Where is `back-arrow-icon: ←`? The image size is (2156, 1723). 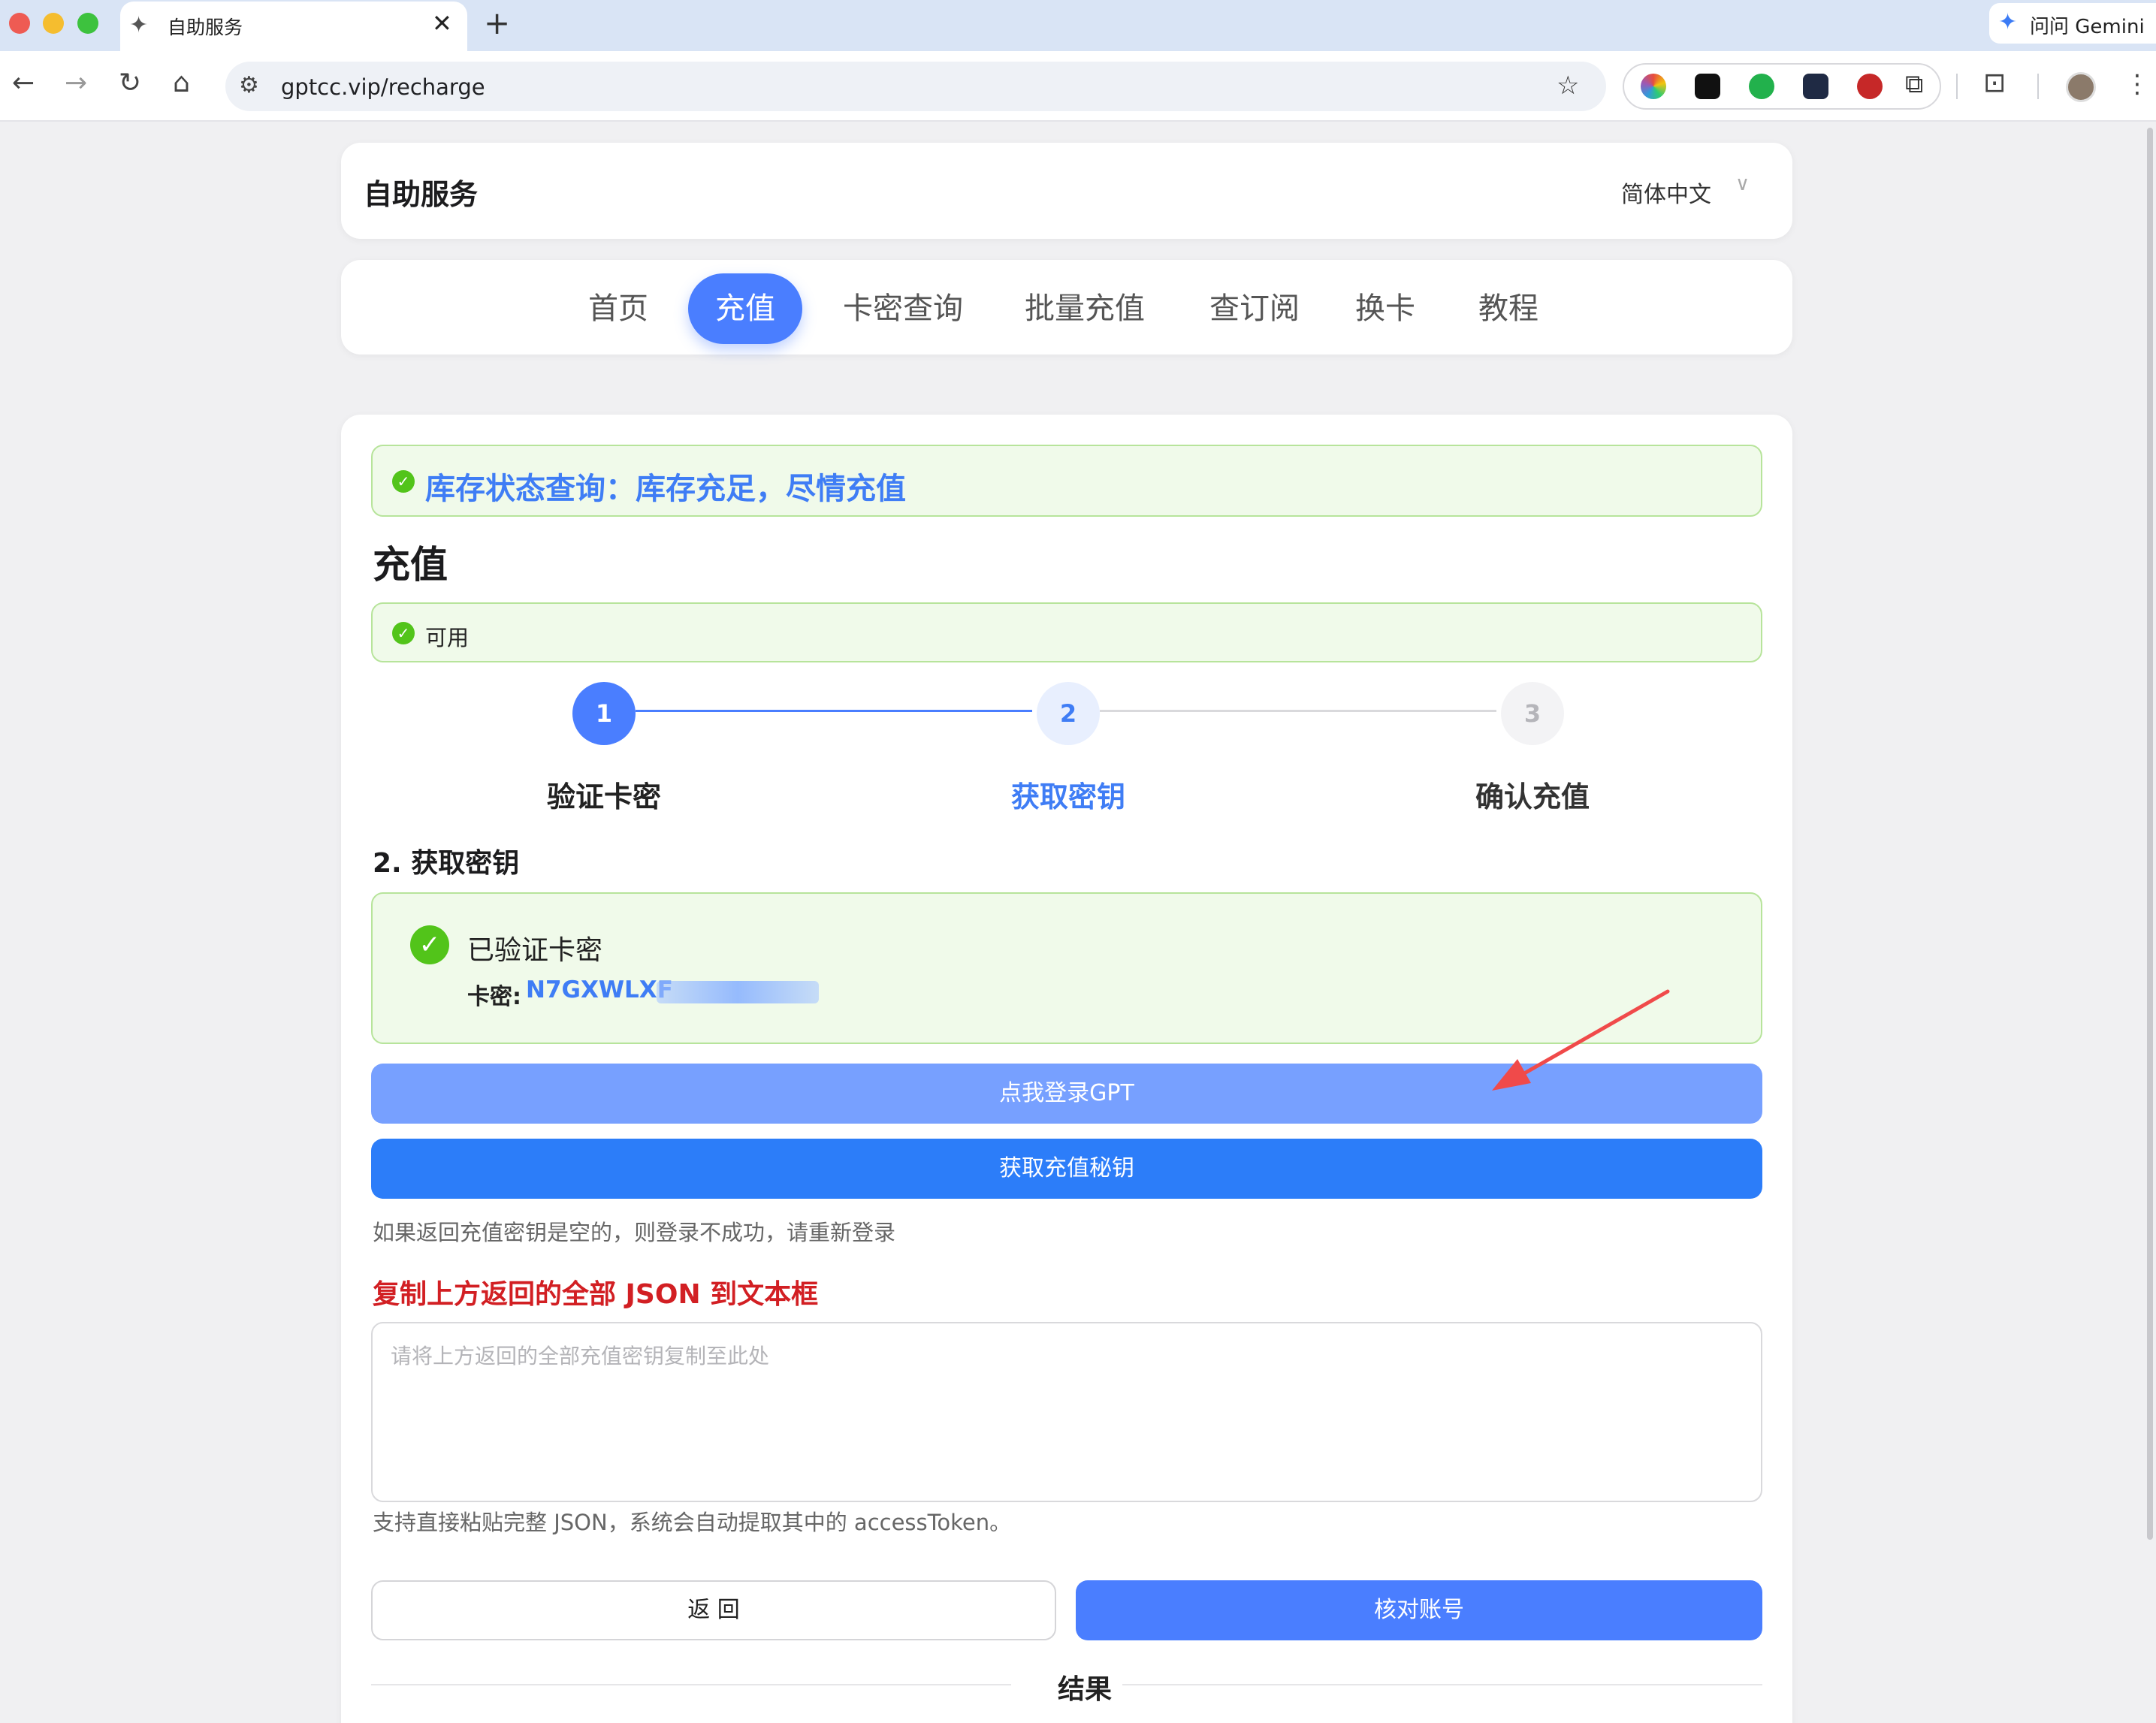 back-arrow-icon: ← is located at coordinates (24, 83).